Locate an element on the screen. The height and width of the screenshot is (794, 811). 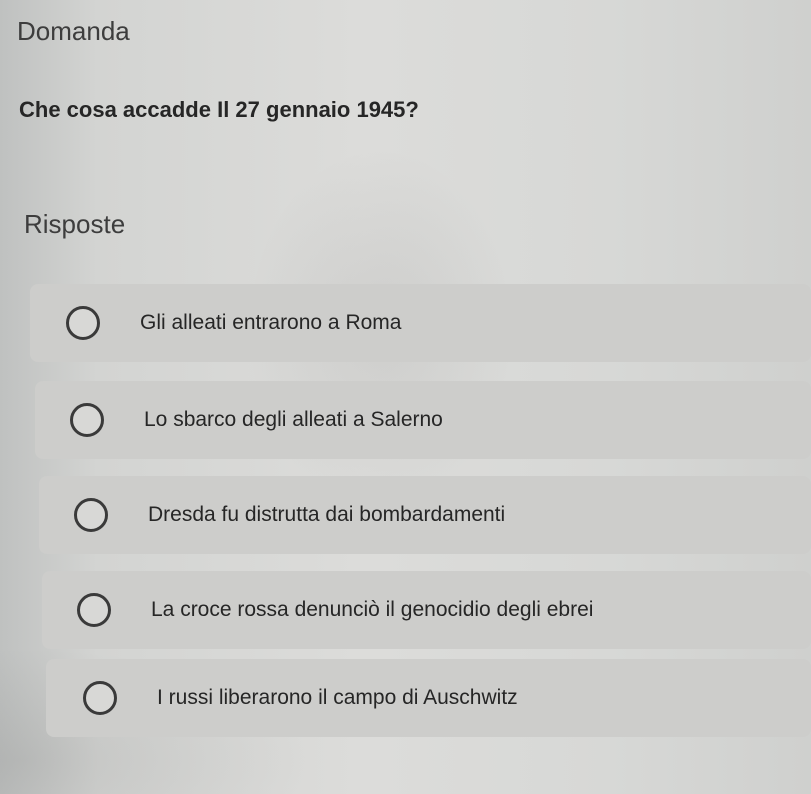
answer-label: Lo sbarco degli alleati a Salerno is located at coordinates (293, 419).